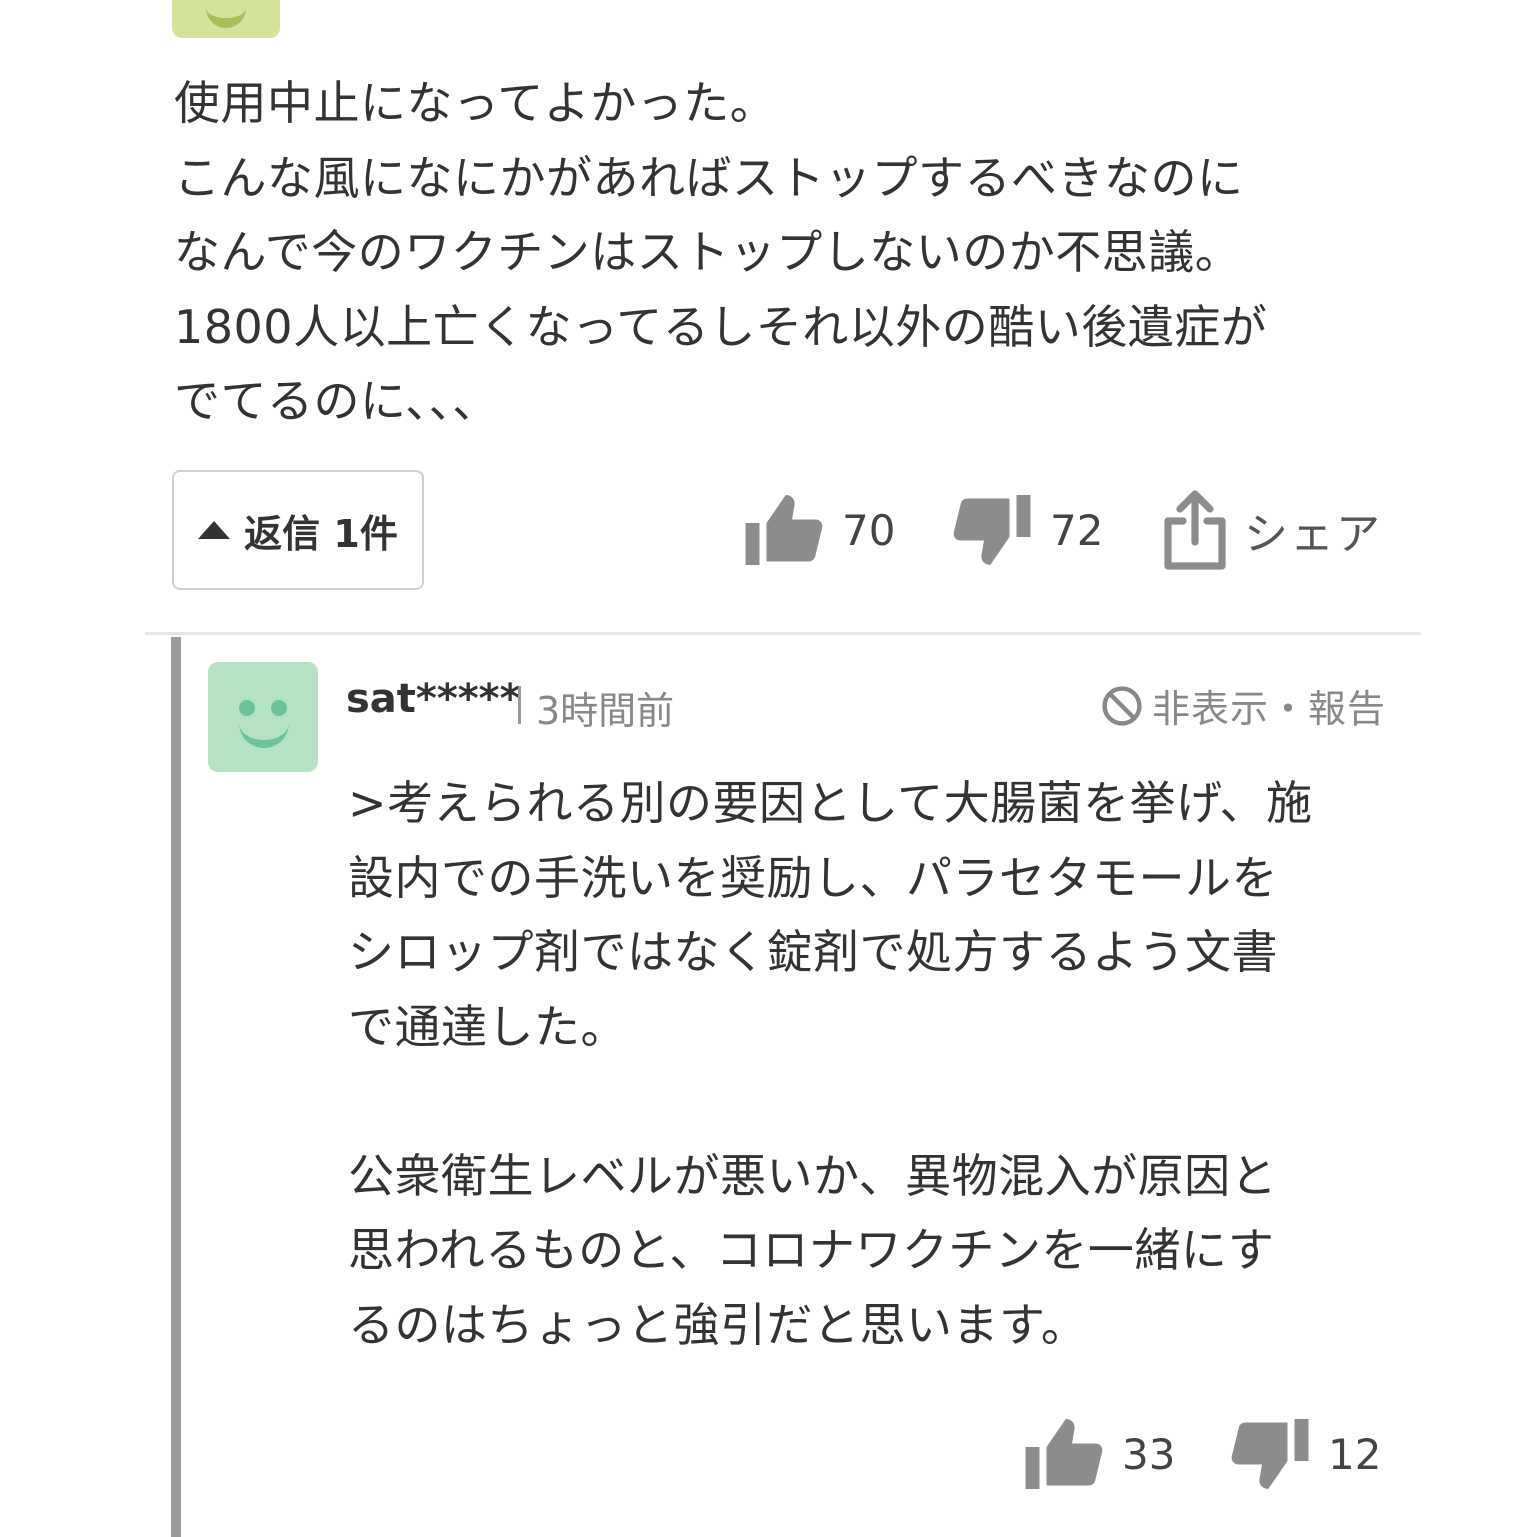 This screenshot has width=1537, height=1537. I want to click on reply-like-button: 33, so click(1098, 1454).